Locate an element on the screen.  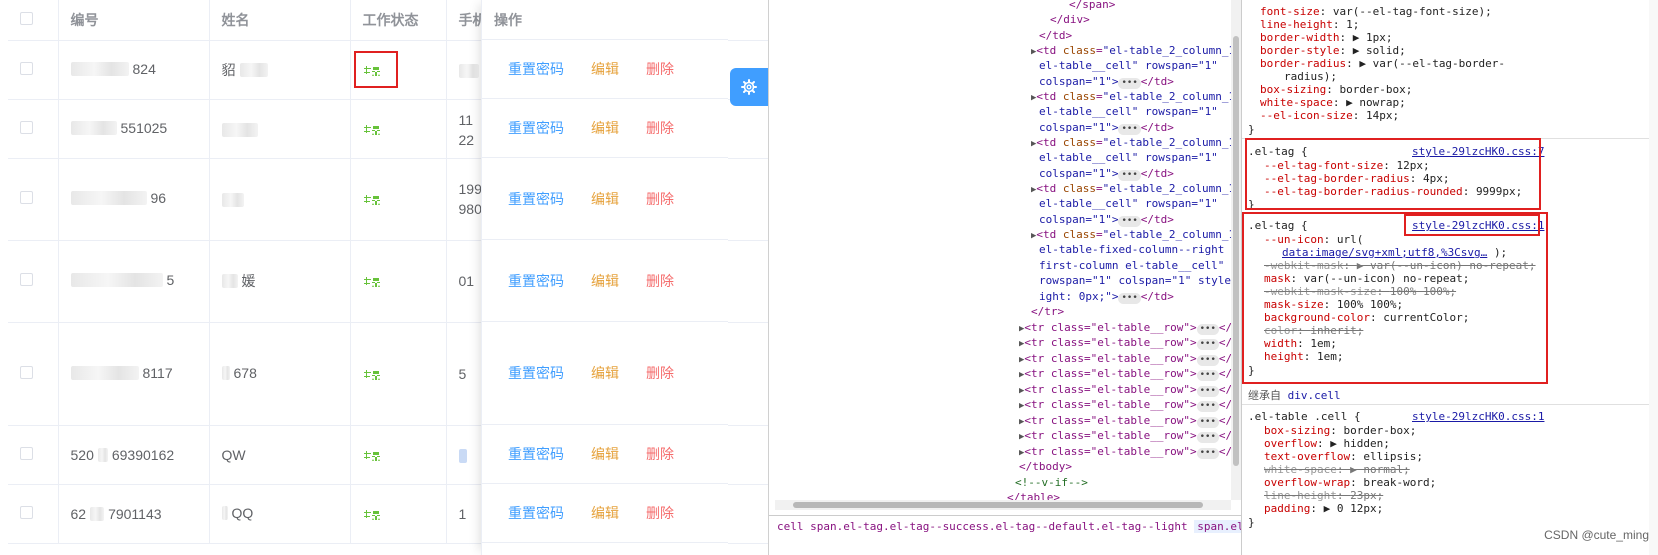
css-decl: mask: var(--un-icon) no-repeat; is located at coordinates (1366, 278).